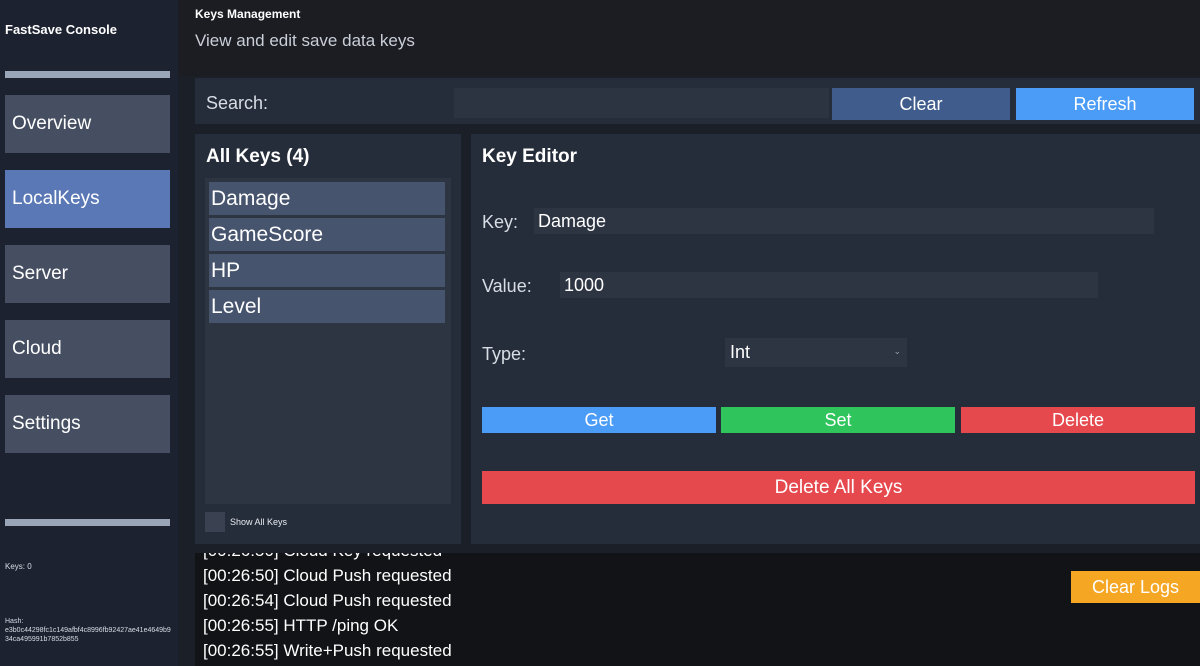 This screenshot has height=666, width=1200. What do you see at coordinates (87, 124) in the screenshot?
I see `nav-item-overview: Overview` at bounding box center [87, 124].